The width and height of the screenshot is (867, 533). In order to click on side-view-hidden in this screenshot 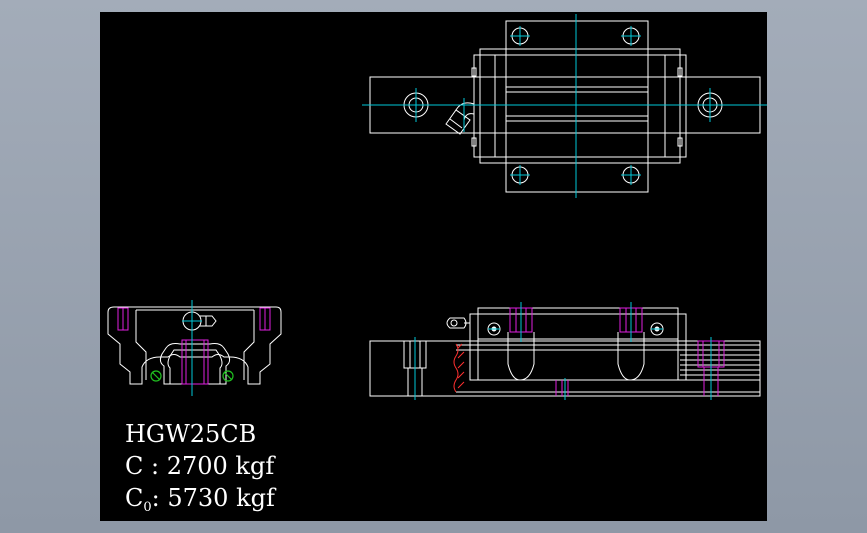, I will do `click(617, 351)`.